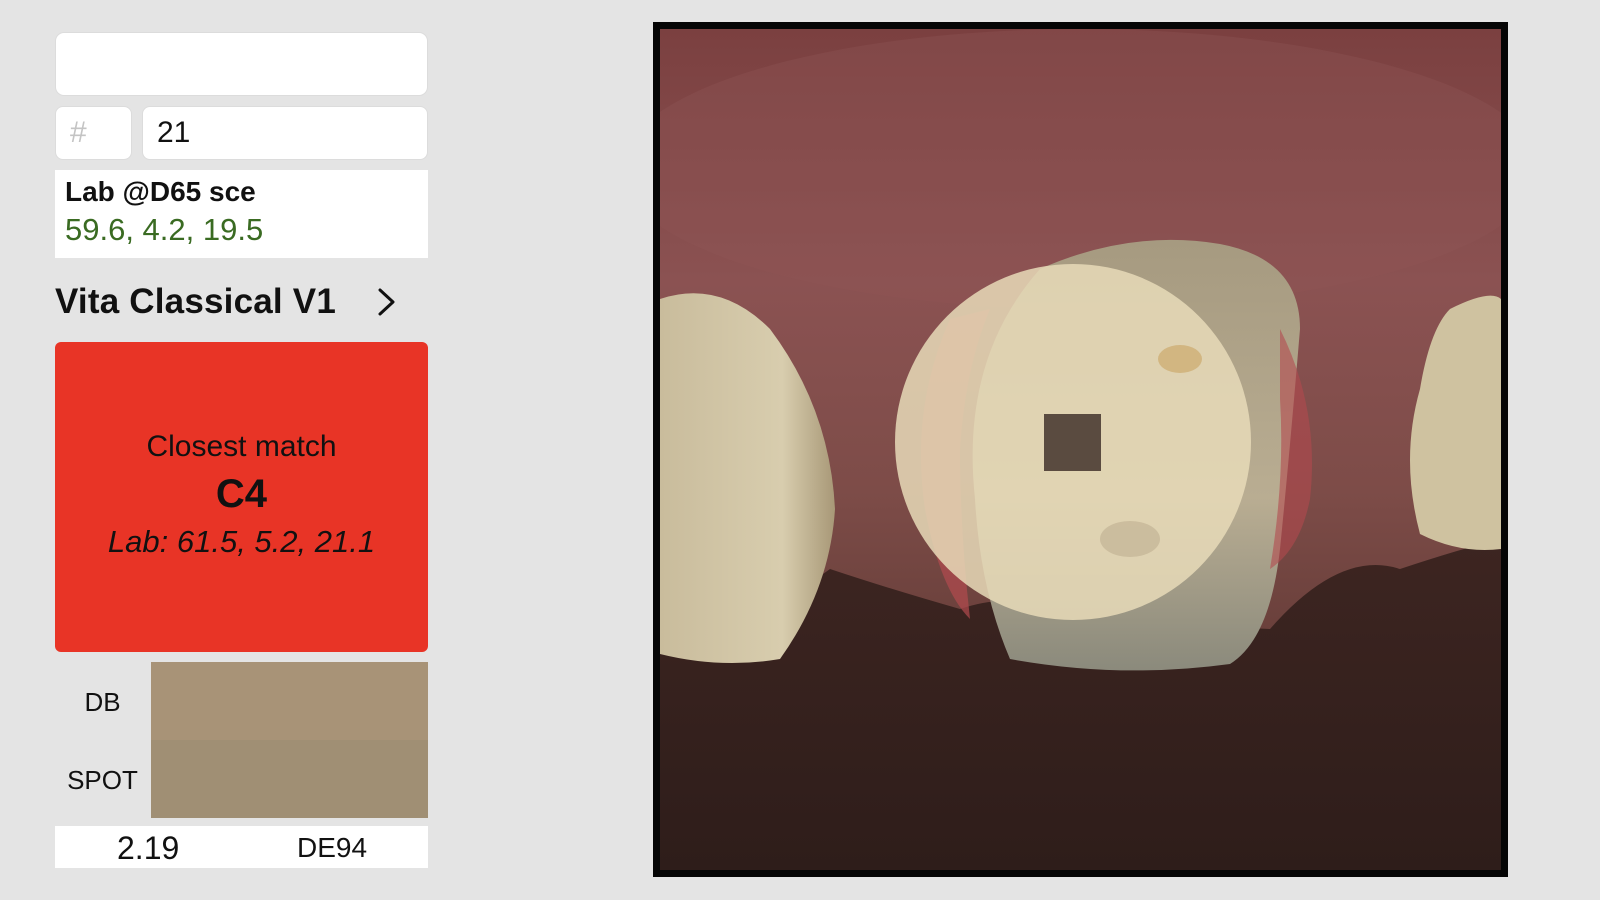  What do you see at coordinates (332, 847) in the screenshot?
I see `delta-e-unit: DE94` at bounding box center [332, 847].